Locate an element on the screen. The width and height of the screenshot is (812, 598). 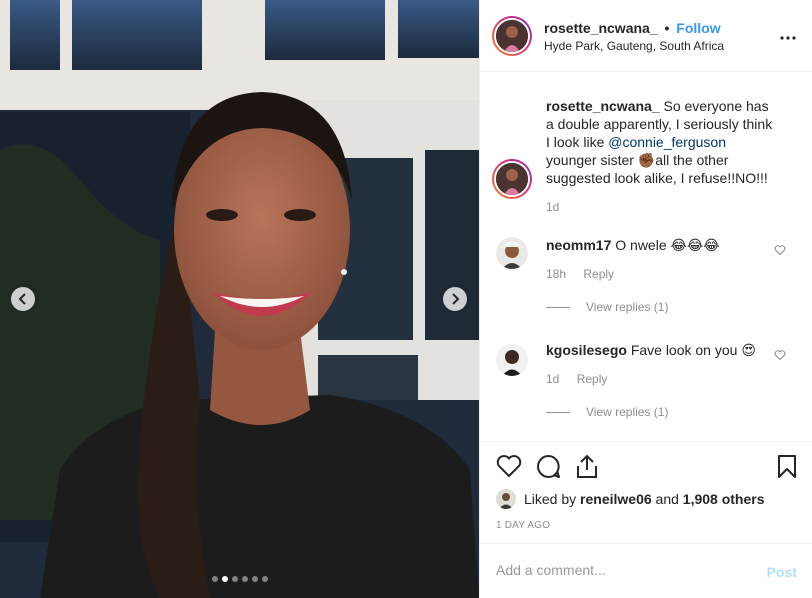
caption-timestamp: 1d is located at coordinates (553, 207).